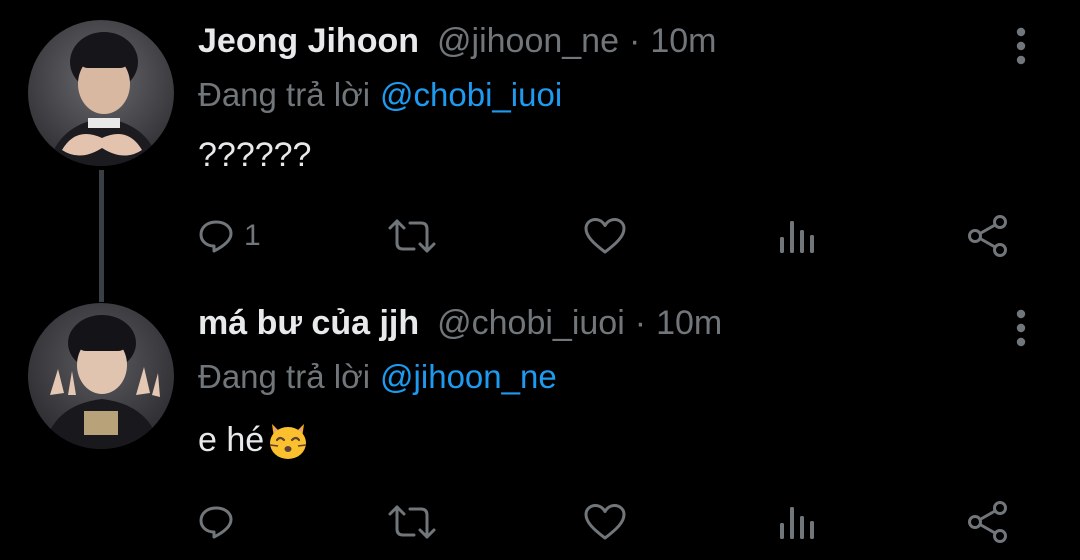  I want to click on display-name: Jeong Jihoon, so click(308, 41).